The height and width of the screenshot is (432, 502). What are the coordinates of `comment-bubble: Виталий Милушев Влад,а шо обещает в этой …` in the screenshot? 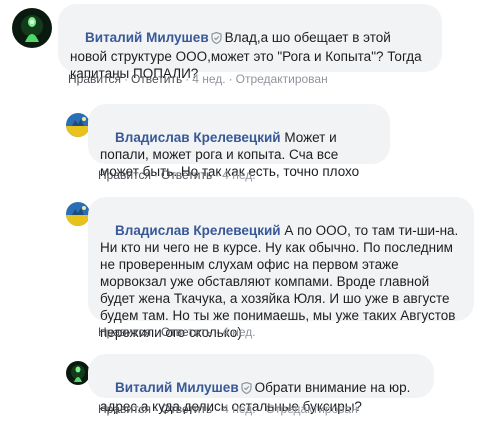 It's located at (250, 42).